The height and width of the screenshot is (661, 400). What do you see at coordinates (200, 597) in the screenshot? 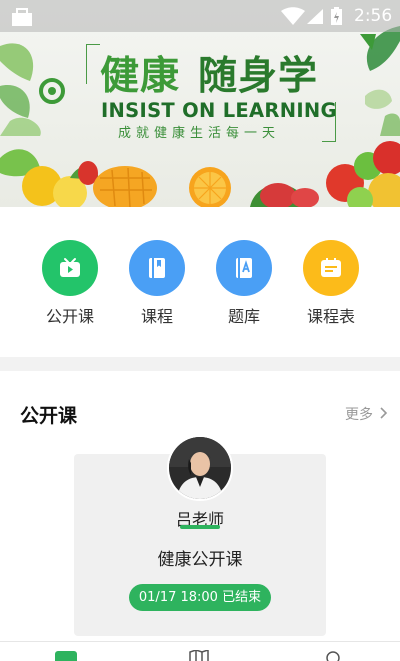
I see `course-status-badge: 01/17 18:00 已结束` at bounding box center [200, 597].